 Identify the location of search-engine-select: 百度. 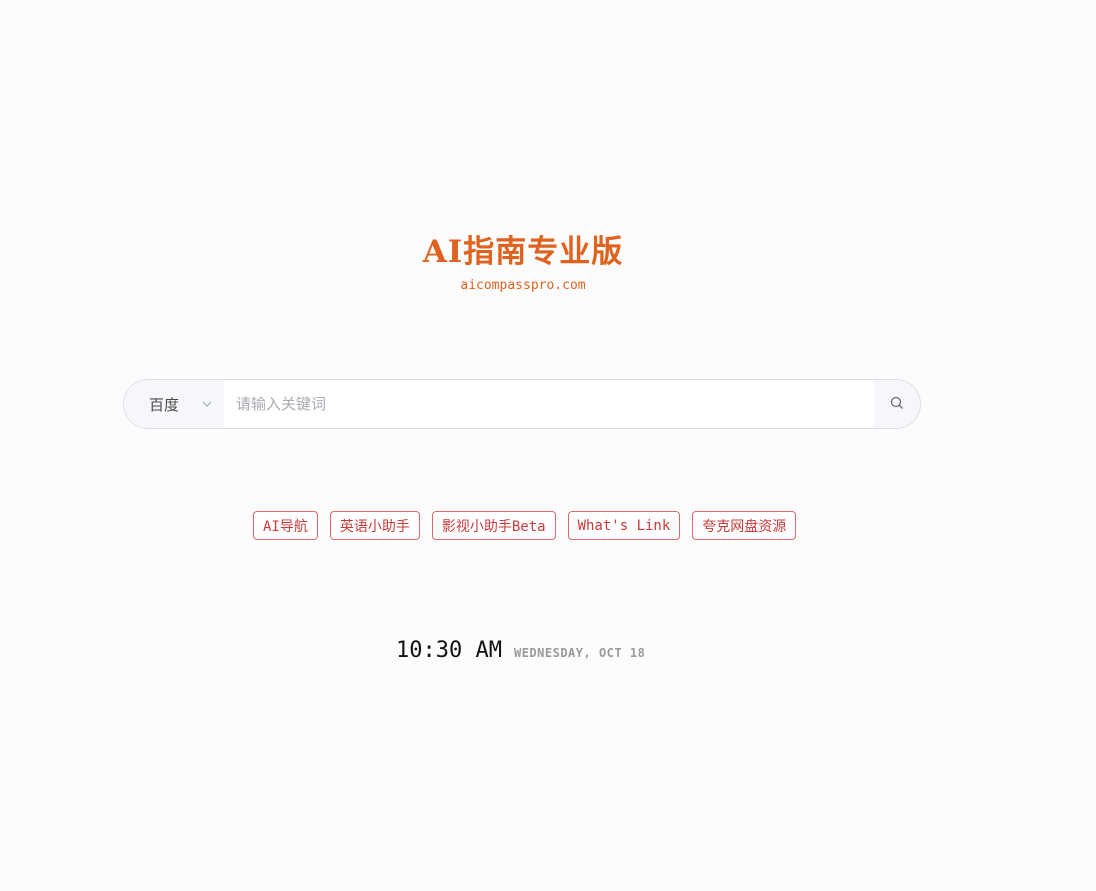
(174, 404).